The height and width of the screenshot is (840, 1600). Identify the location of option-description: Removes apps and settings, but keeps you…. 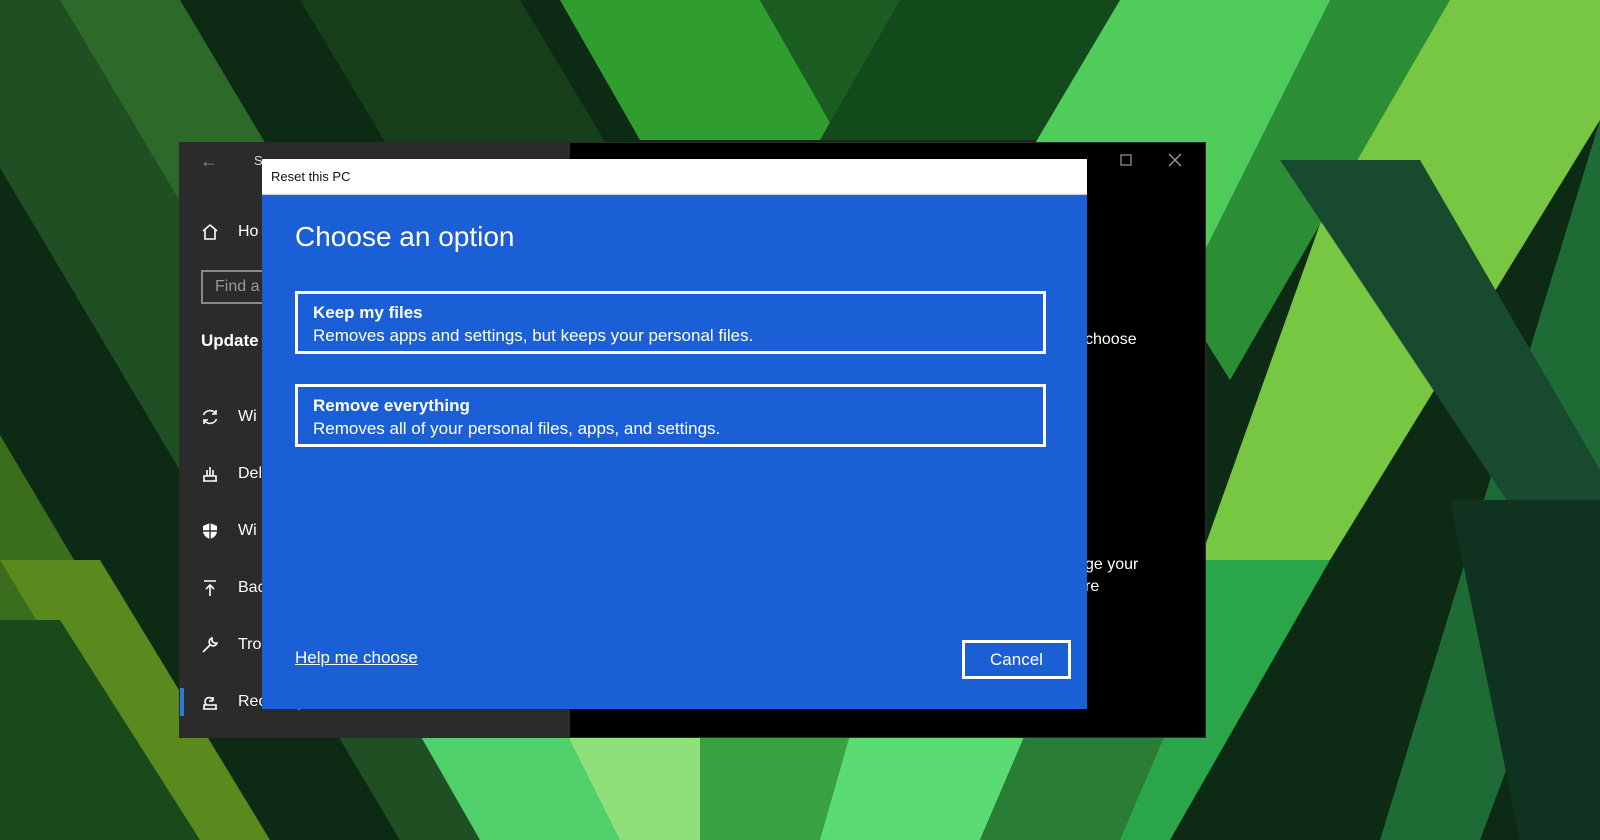
(533, 335).